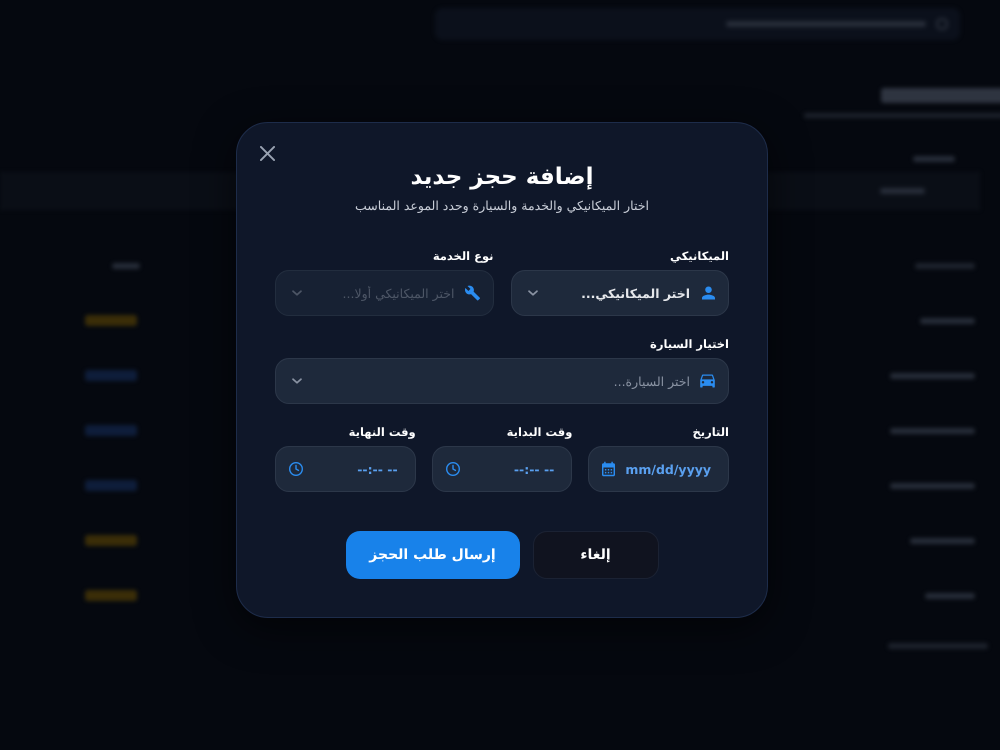 This screenshot has width=1000, height=750. What do you see at coordinates (472, 293) in the screenshot?
I see `wrench-icon` at bounding box center [472, 293].